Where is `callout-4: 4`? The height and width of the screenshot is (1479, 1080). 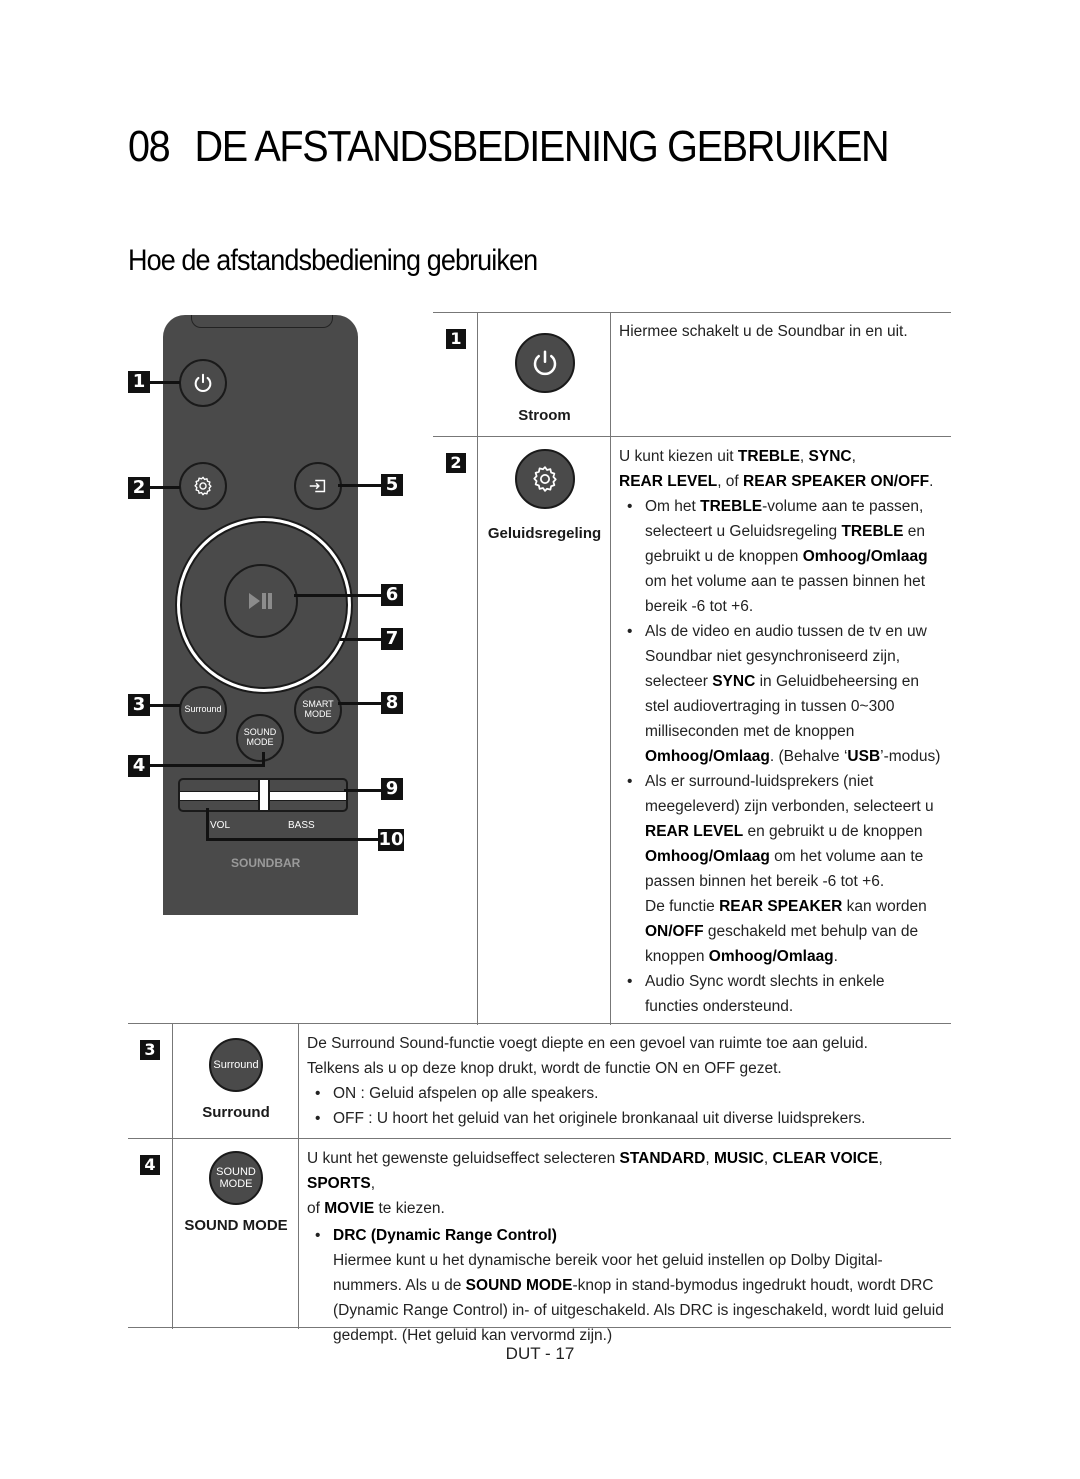
callout-4: 4 is located at coordinates (139, 766).